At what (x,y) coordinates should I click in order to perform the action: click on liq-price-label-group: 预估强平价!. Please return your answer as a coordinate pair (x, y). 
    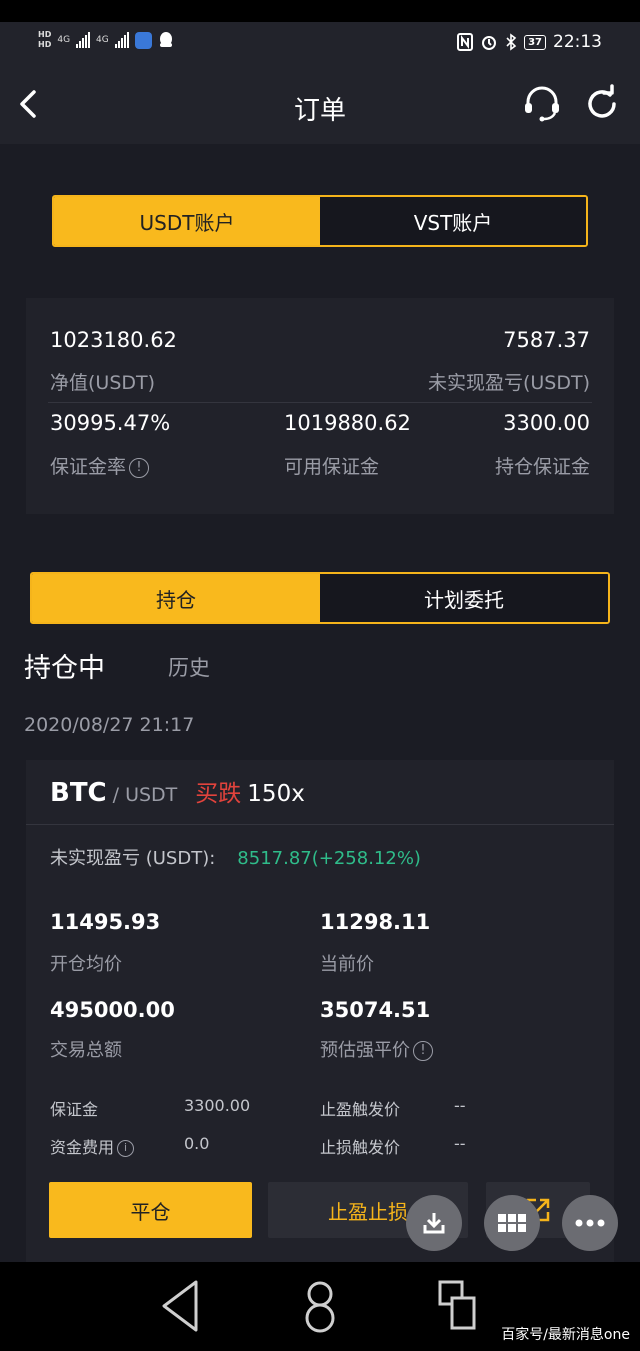
    Looking at the image, I should click on (376, 1049).